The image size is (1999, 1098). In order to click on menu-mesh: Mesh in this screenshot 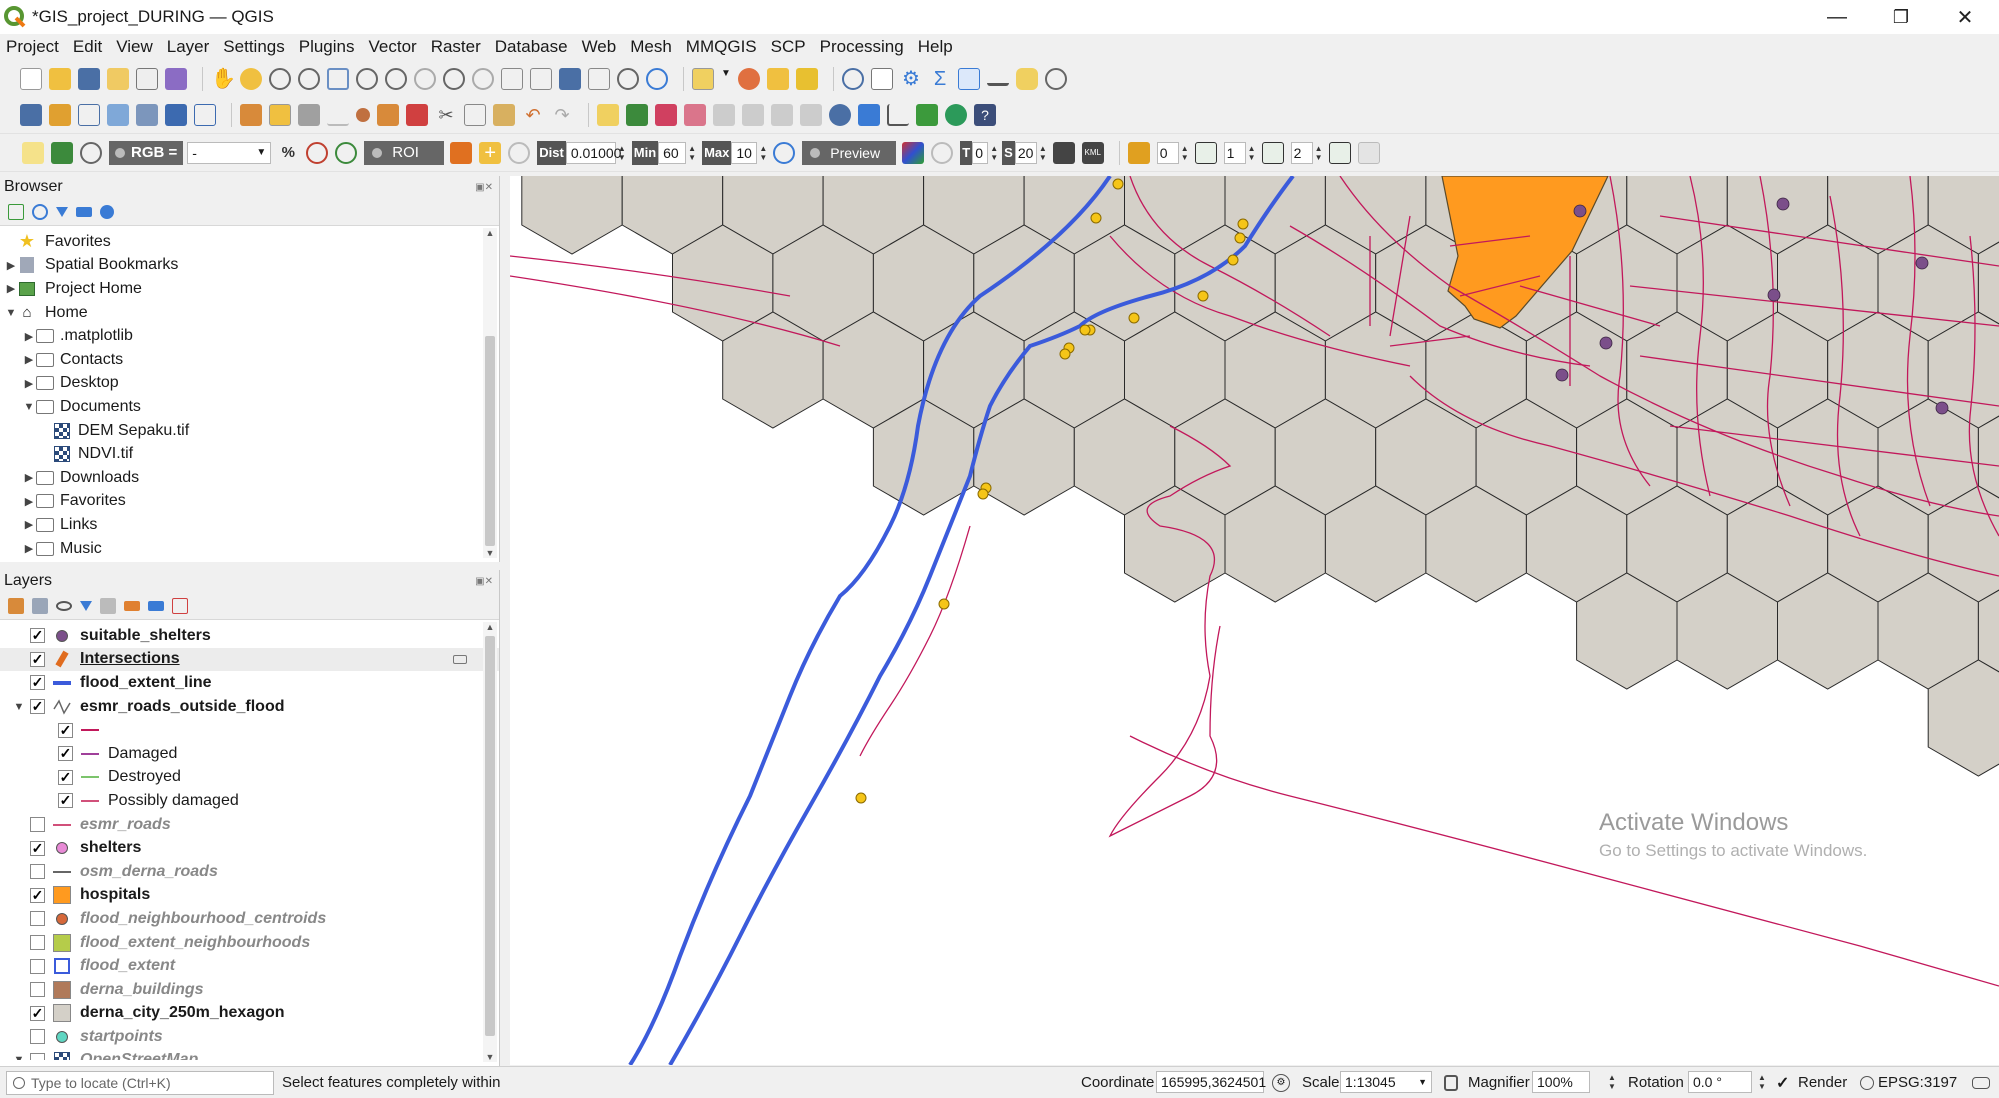, I will do `click(651, 47)`.